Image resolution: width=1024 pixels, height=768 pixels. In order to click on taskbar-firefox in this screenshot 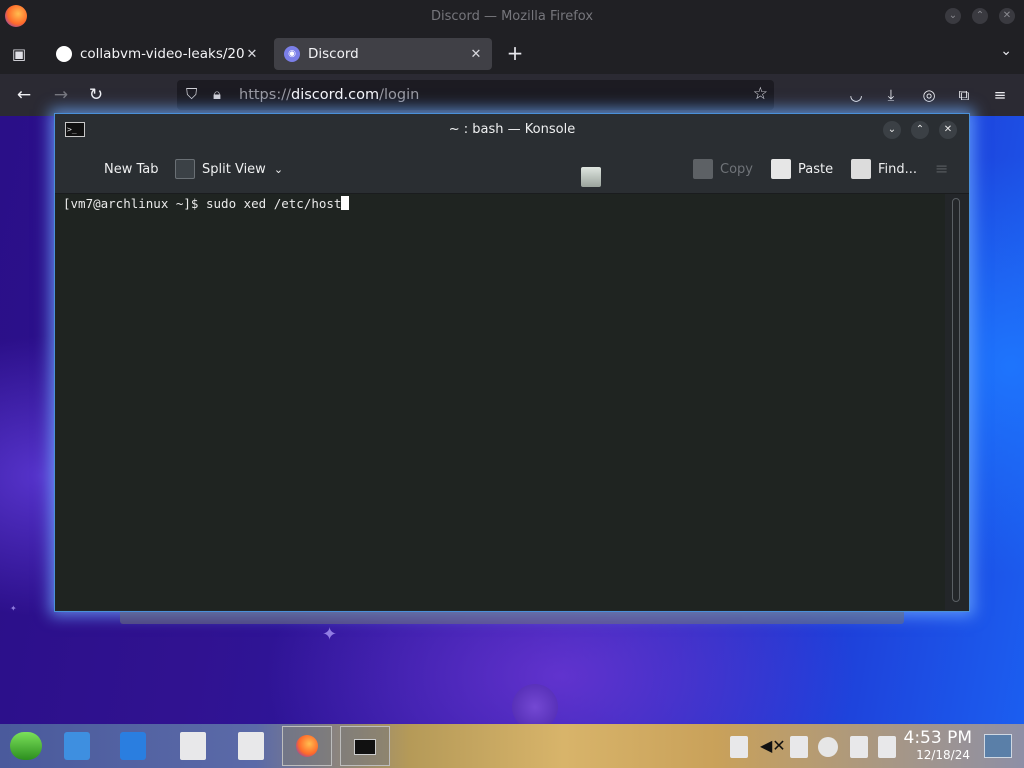, I will do `click(307, 746)`.